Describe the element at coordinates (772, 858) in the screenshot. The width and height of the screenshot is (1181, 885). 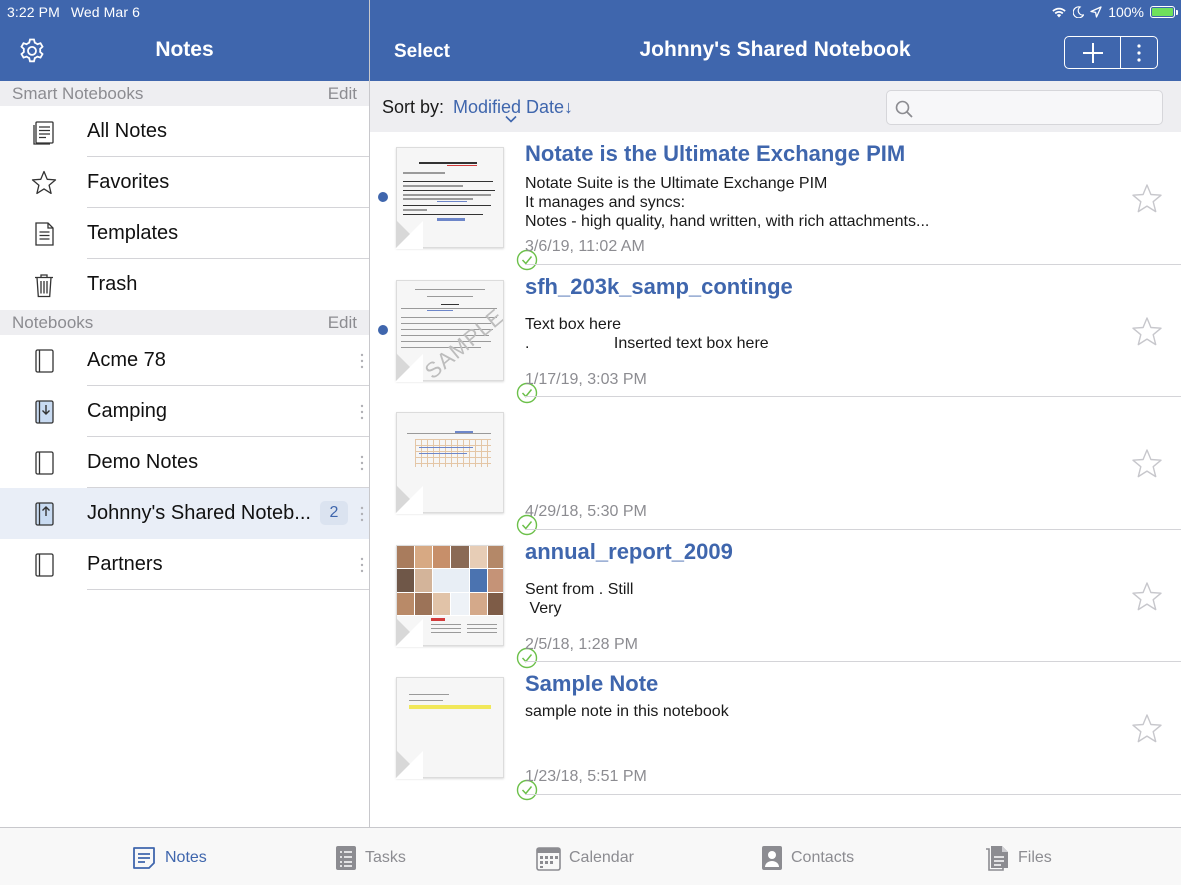
I see `contacts-tab-icon` at that location.